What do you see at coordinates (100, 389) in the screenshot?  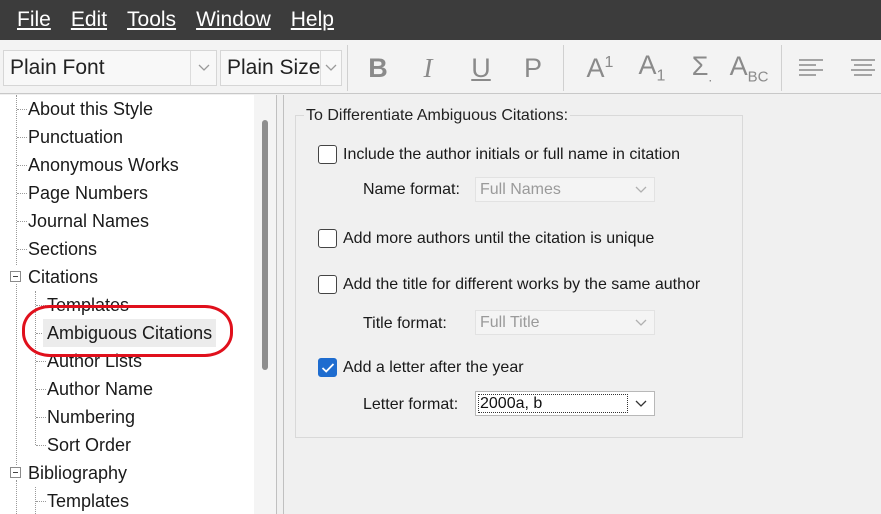 I see `tree-item-author-name: Author Name` at bounding box center [100, 389].